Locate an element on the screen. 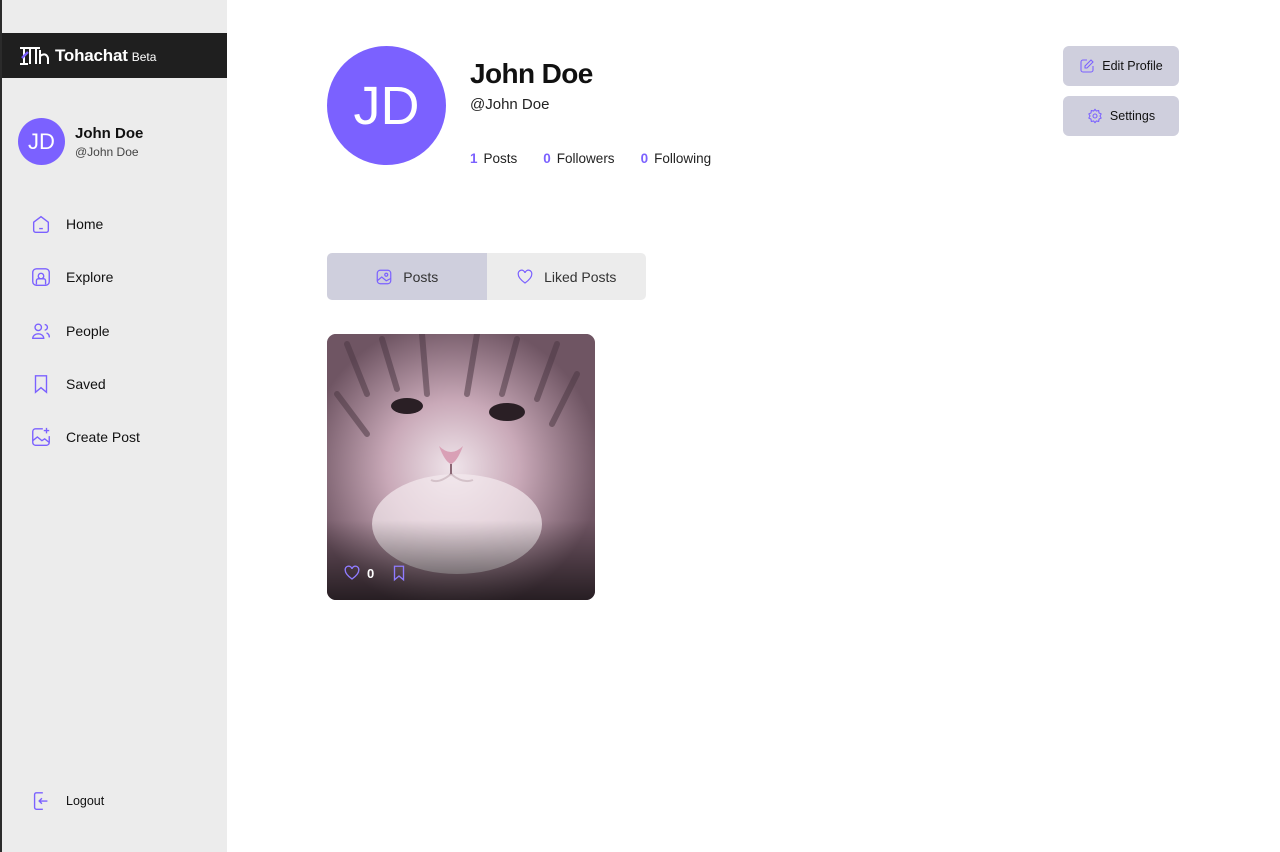  sidebar-nav: Home Explore People Saved Create Post is located at coordinates (85, 337).